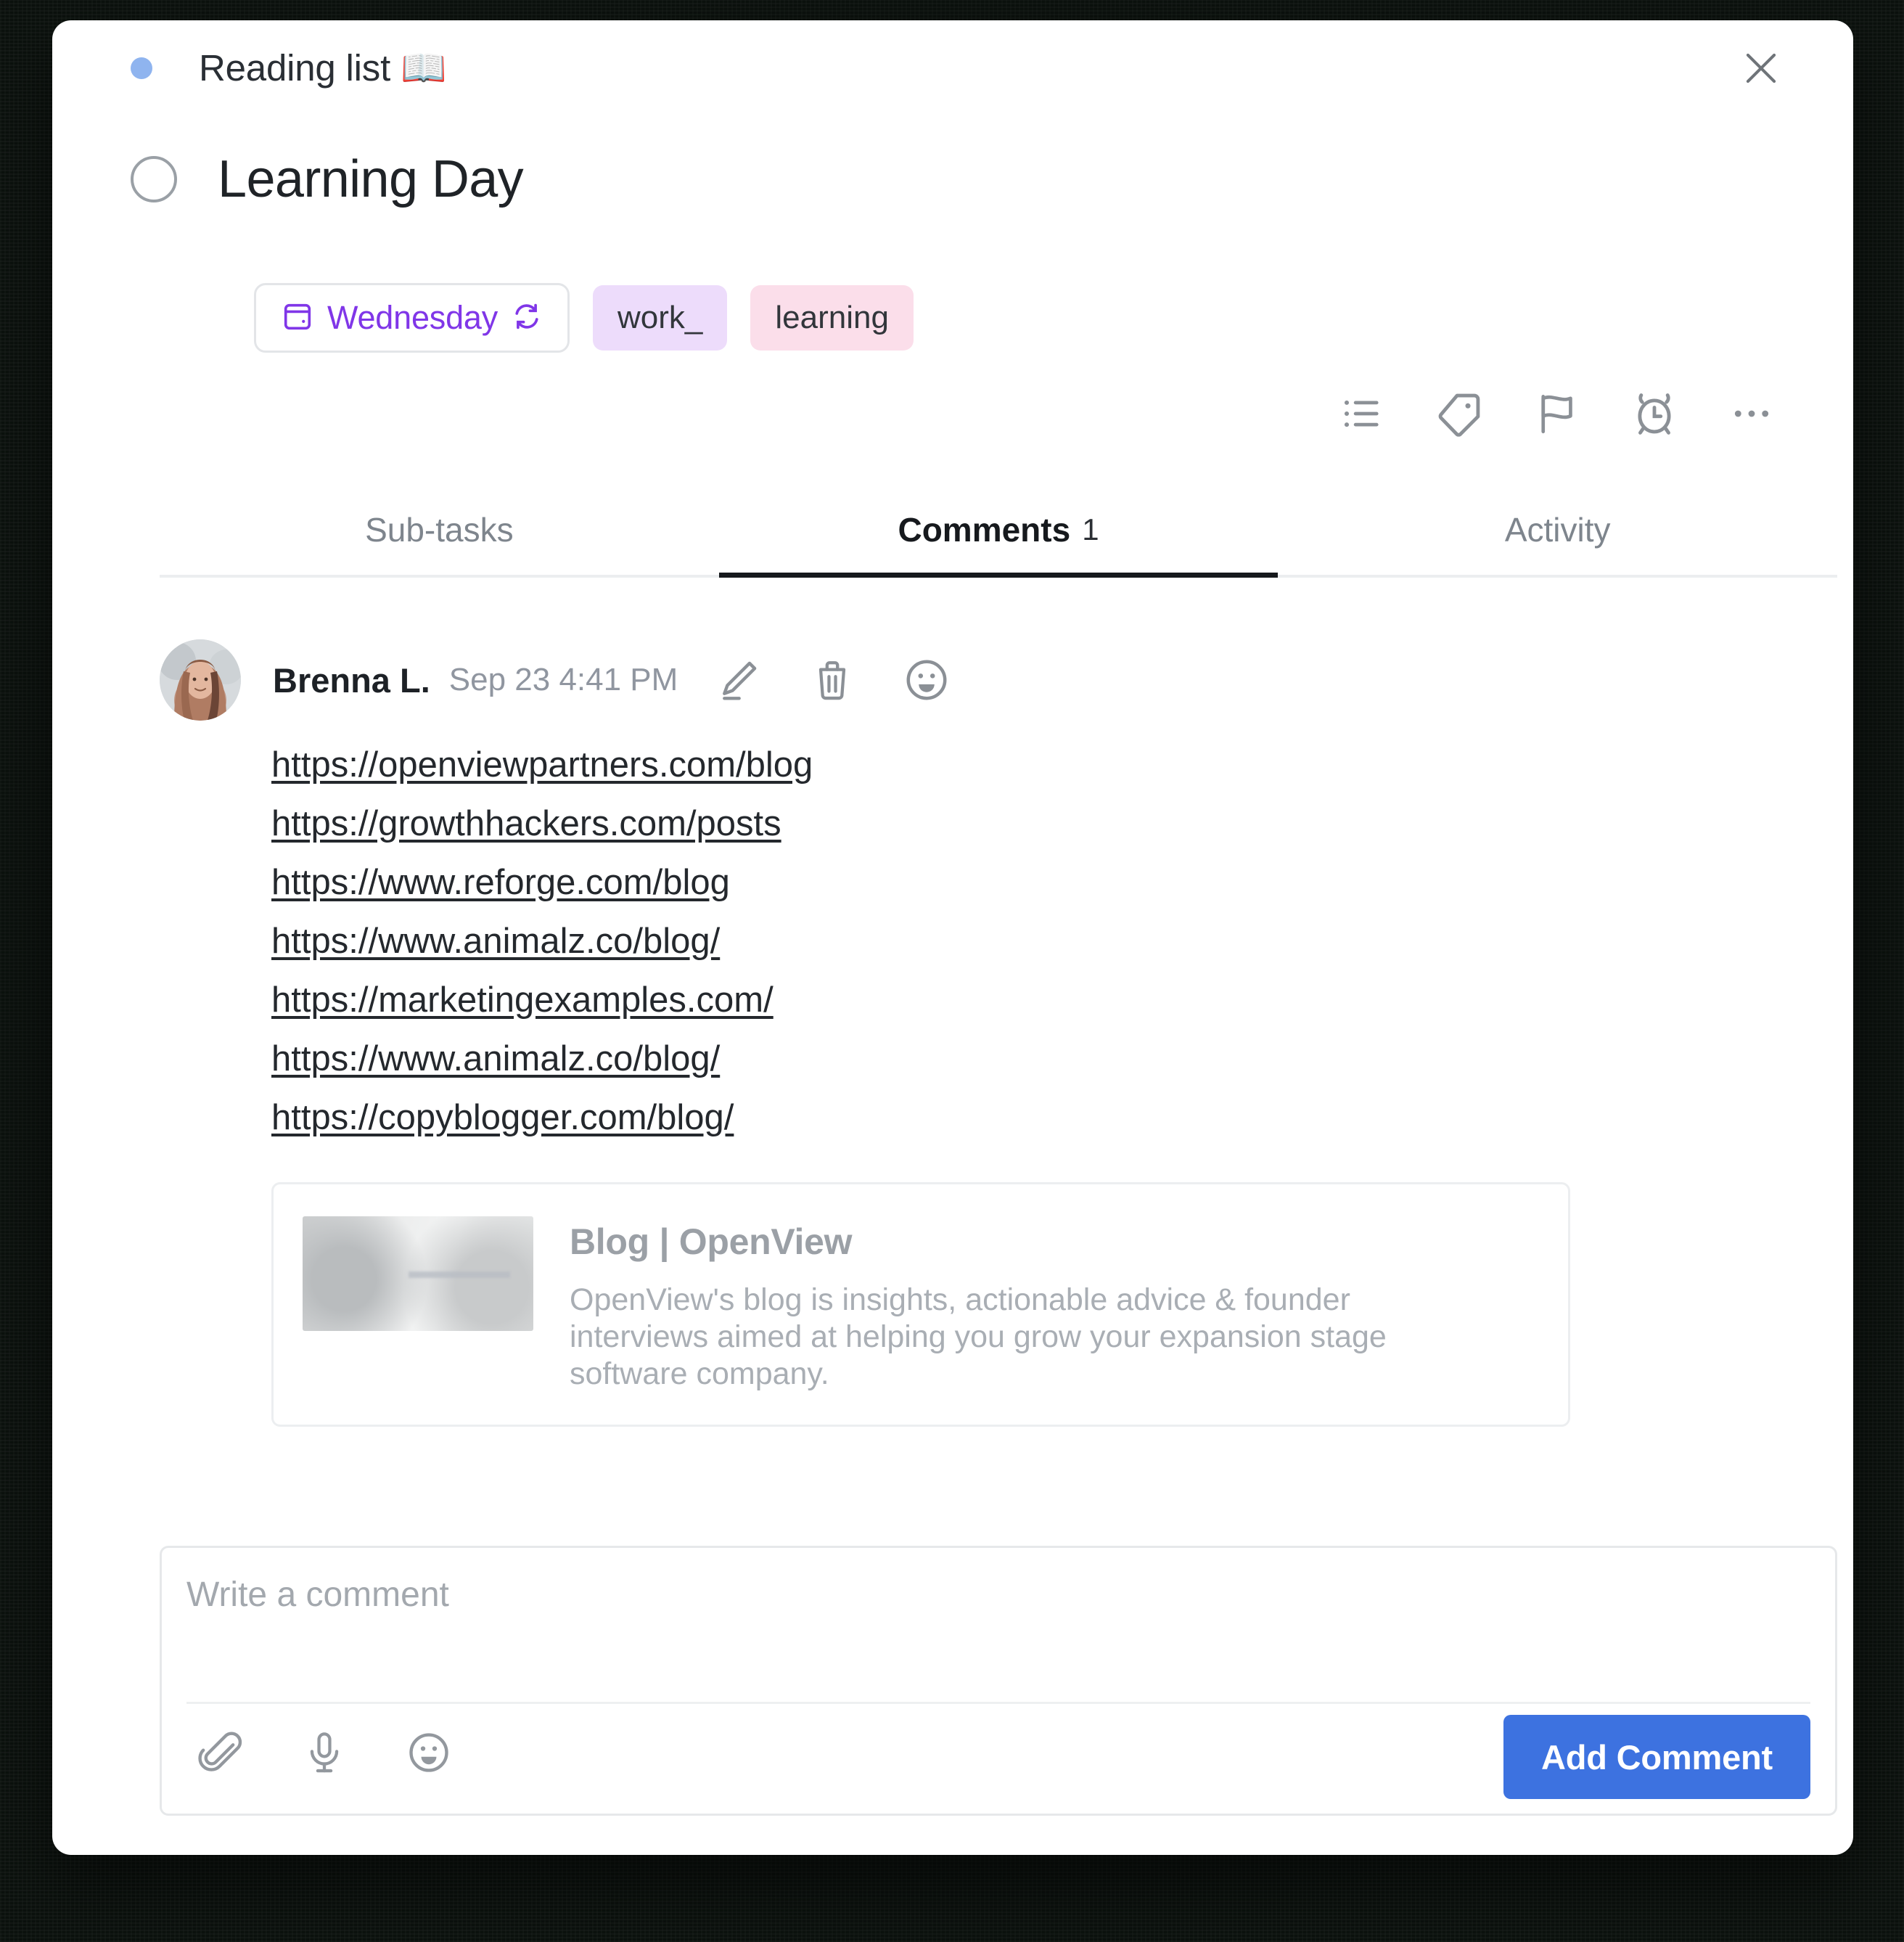 Image resolution: width=1904 pixels, height=1942 pixels. What do you see at coordinates (832, 318) in the screenshot?
I see `tag-chip-learning: learning` at bounding box center [832, 318].